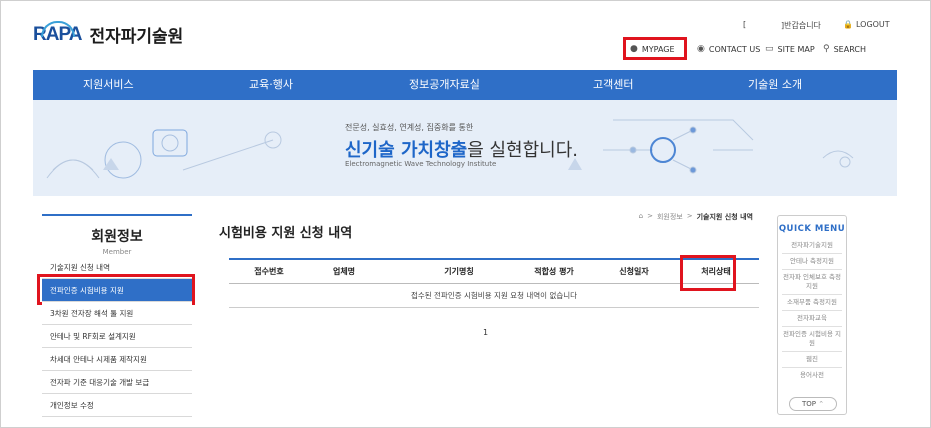 The width and height of the screenshot is (931, 428). I want to click on banner-headline-rest: 을 실현합니다., so click(522, 150).